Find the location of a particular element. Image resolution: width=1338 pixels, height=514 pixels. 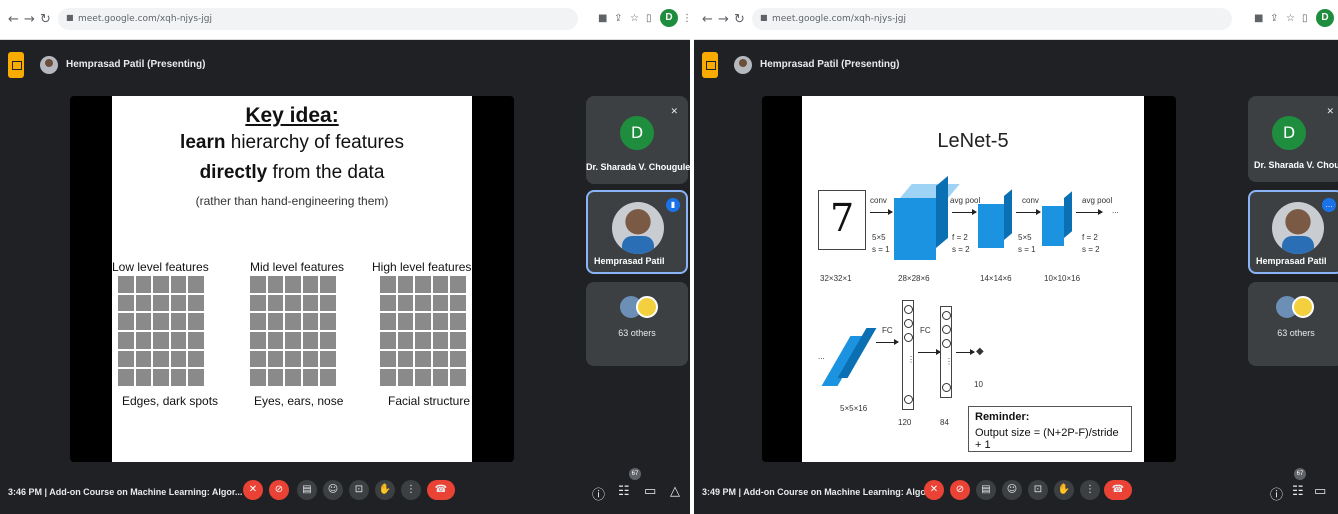

fc1-label: FC is located at coordinates (887, 330).